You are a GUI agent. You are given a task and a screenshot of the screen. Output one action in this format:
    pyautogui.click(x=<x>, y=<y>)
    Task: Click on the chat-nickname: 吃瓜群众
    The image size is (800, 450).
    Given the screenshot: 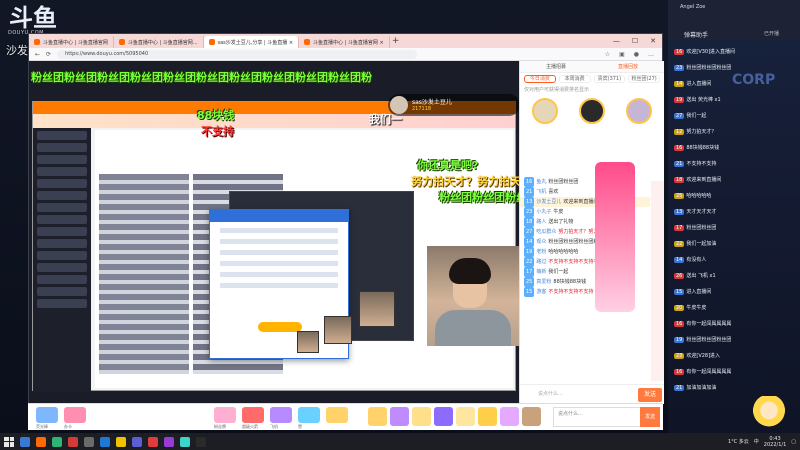 What is the action you would take?
    pyautogui.click(x=546, y=232)
    